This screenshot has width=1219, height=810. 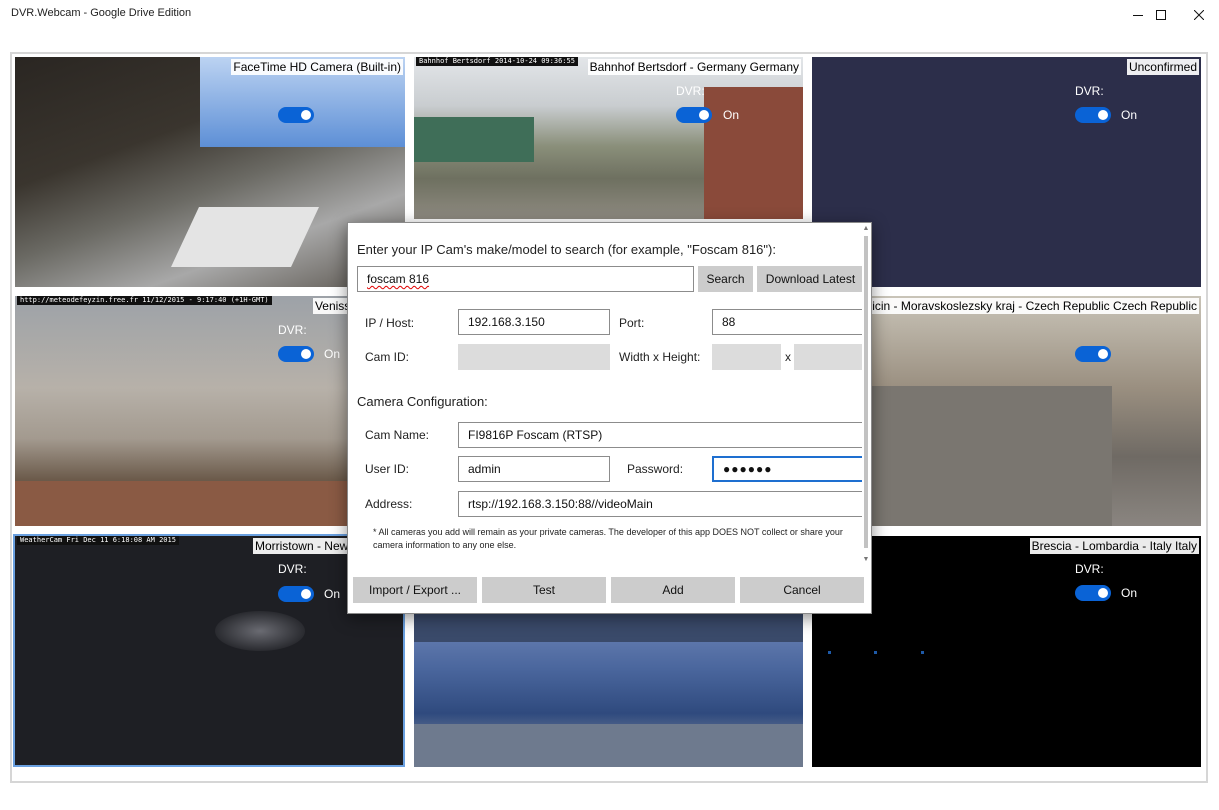 I want to click on dvr-label-2: DVR:, so click(x=690, y=91).